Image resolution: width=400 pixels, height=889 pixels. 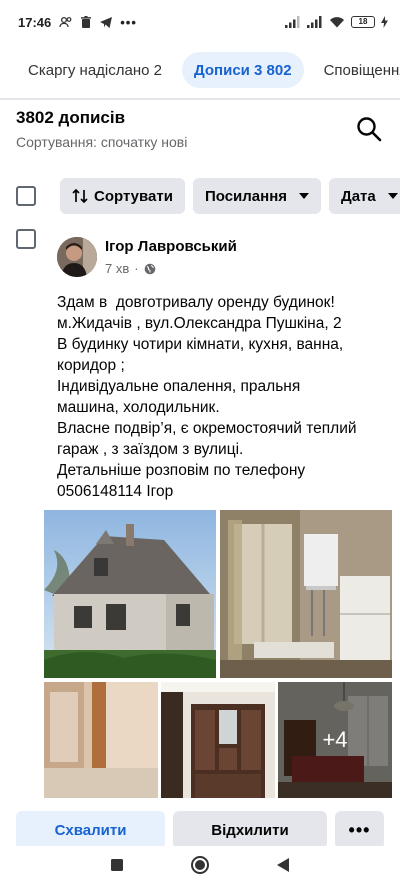 What do you see at coordinates (26, 239) in the screenshot?
I see `post-select-checkbox` at bounding box center [26, 239].